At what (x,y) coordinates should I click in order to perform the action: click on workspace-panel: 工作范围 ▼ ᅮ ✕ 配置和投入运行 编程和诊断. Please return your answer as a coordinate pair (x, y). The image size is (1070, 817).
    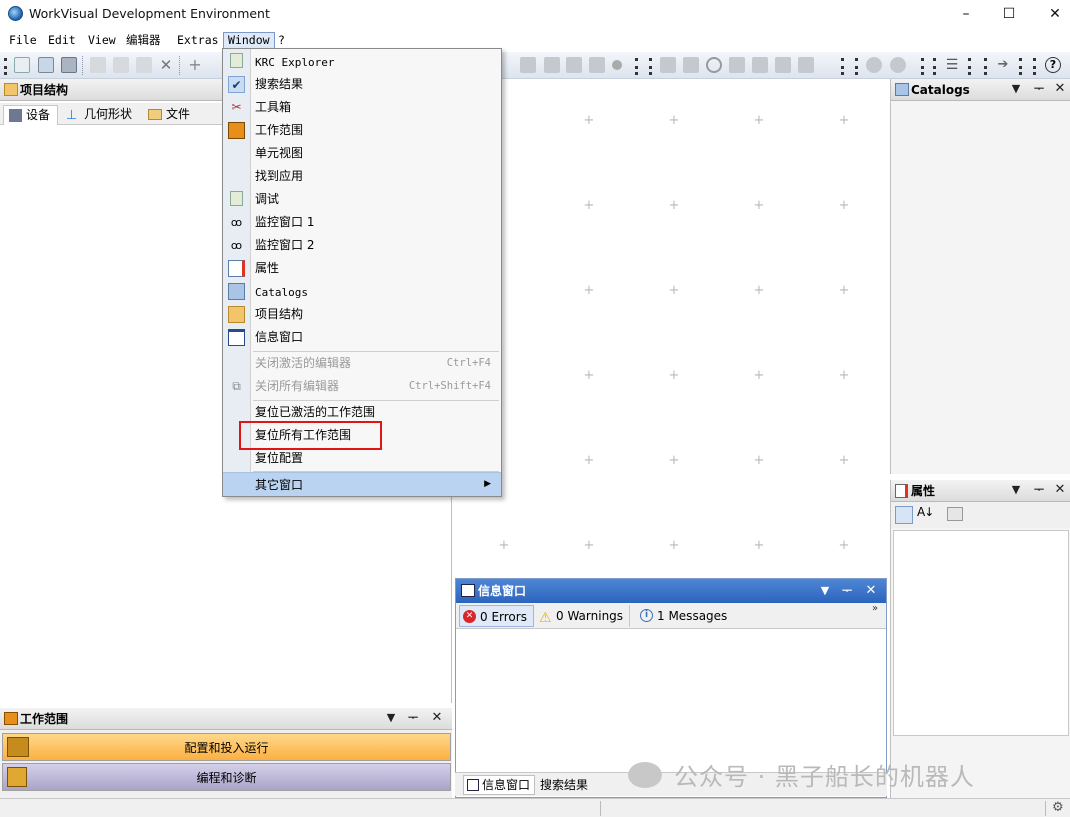
    Looking at the image, I should click on (226, 753).